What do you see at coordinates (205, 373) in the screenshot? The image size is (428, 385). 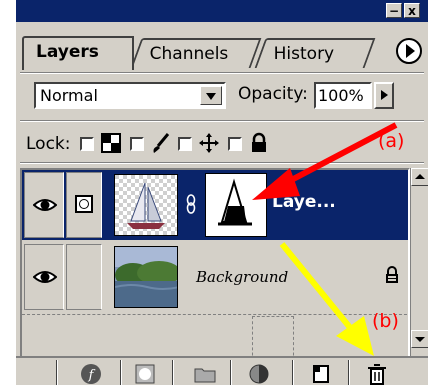 I see `new-set-button` at bounding box center [205, 373].